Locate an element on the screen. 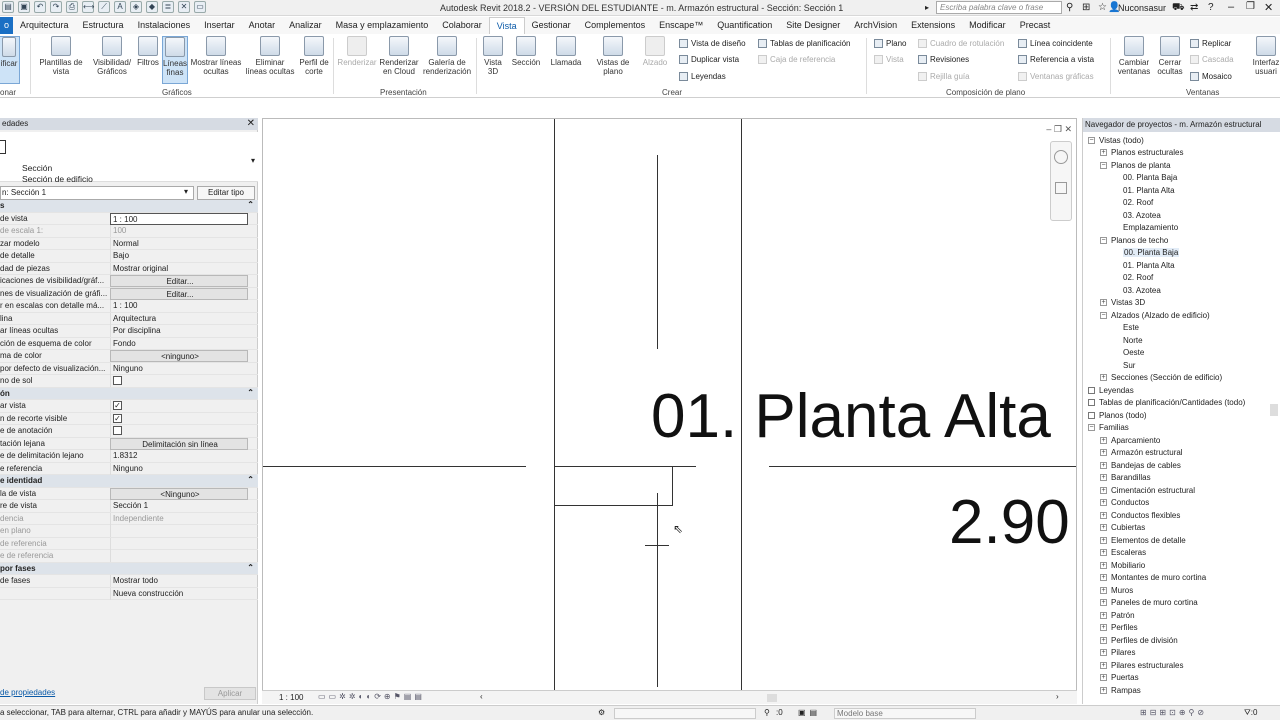 The image size is (1280, 720). viewports-button: Ventanas gráficas is located at coordinates (1056, 76).